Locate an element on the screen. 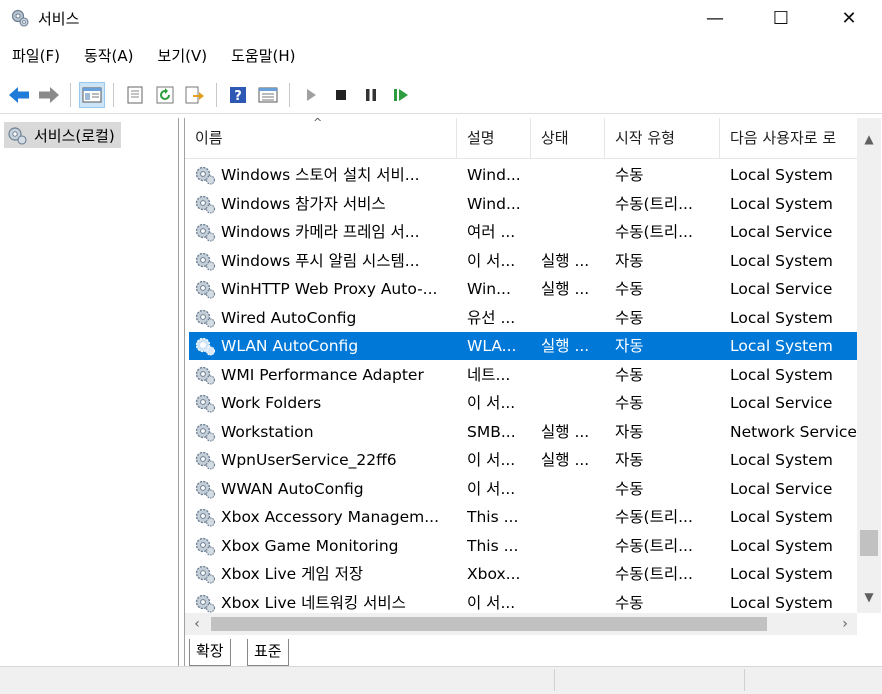  close-button: ✕ is located at coordinates (849, 18).